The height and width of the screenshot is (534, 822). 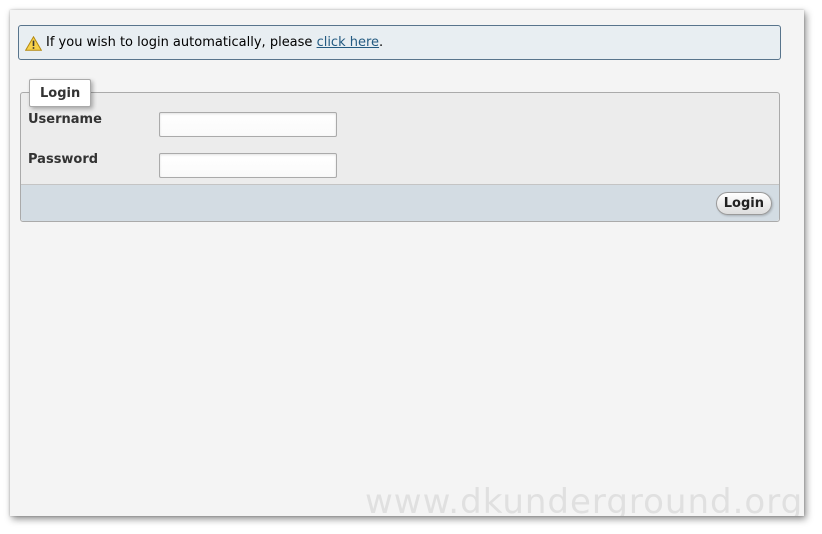 I want to click on login-legend: Login, so click(x=60, y=93).